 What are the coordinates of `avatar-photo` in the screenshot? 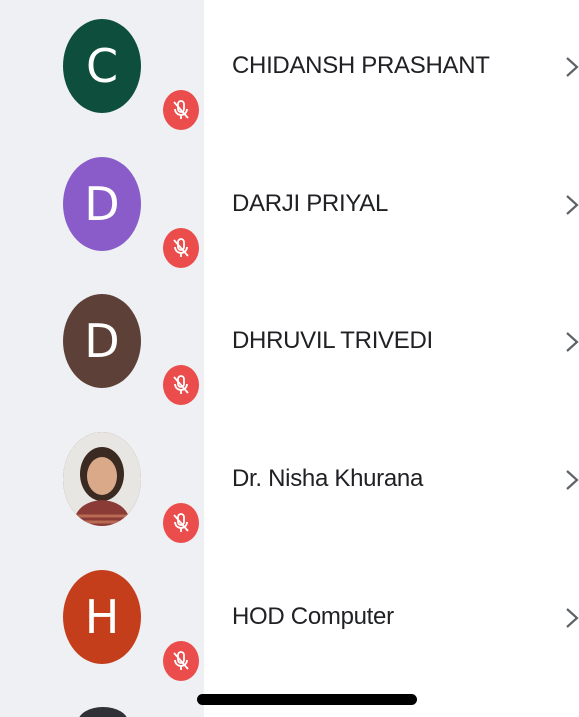 It's located at (102, 479).